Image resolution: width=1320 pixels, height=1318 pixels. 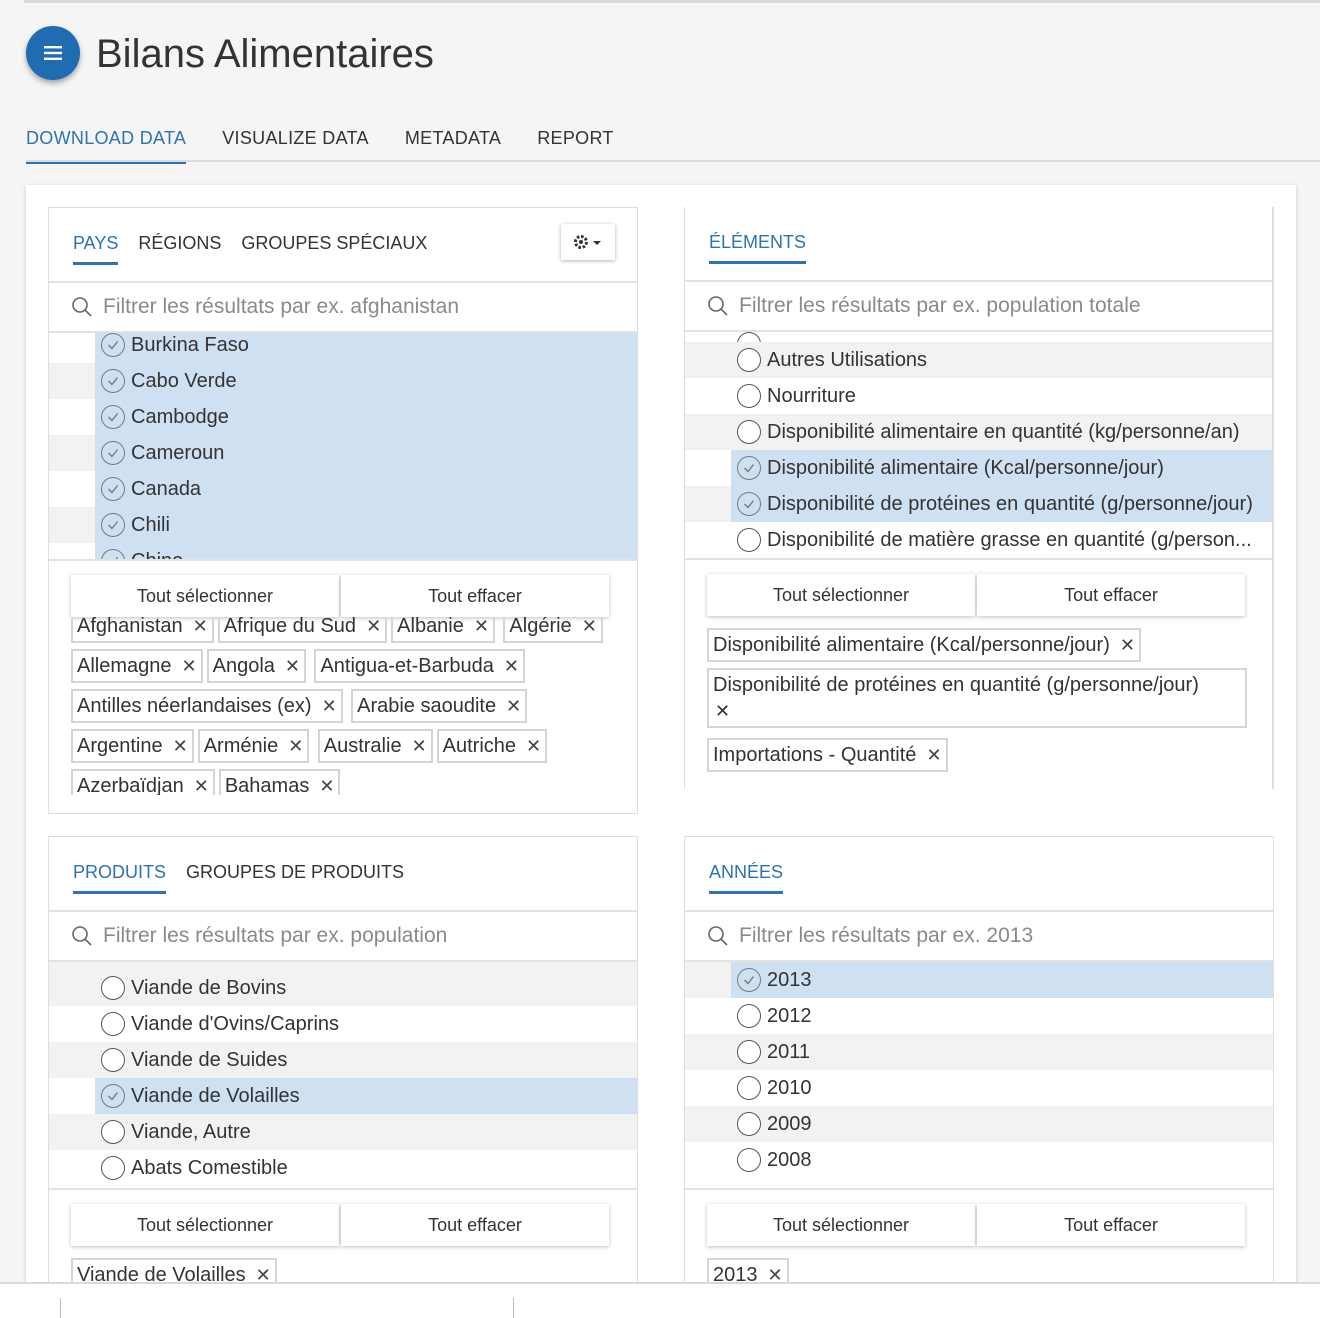 What do you see at coordinates (106, 141) in the screenshot?
I see `tab-download-data: DOWNLOAD DATA` at bounding box center [106, 141].